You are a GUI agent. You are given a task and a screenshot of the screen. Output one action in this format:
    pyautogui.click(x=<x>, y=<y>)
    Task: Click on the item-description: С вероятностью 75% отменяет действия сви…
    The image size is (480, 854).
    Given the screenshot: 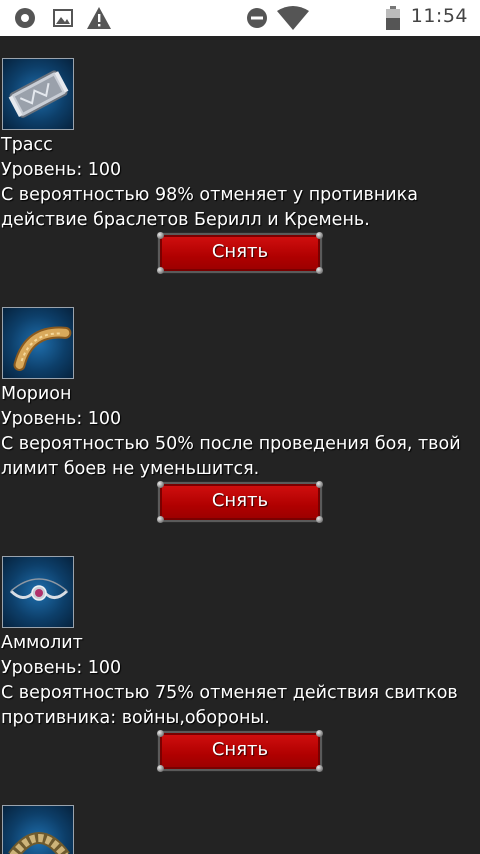 What is the action you would take?
    pyautogui.click(x=229, y=705)
    